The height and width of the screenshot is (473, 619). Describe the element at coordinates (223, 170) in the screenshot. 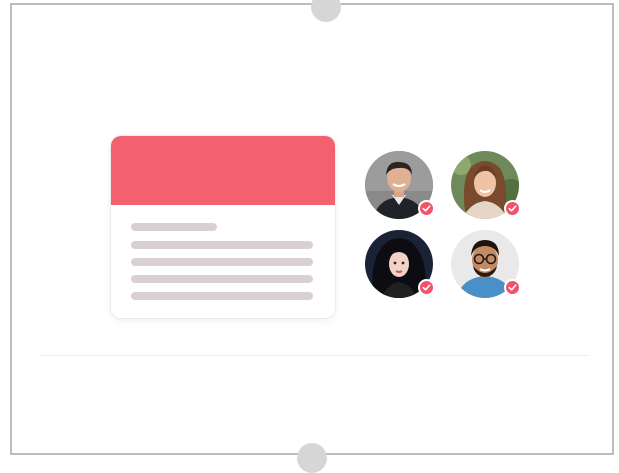

I see `card-header` at that location.